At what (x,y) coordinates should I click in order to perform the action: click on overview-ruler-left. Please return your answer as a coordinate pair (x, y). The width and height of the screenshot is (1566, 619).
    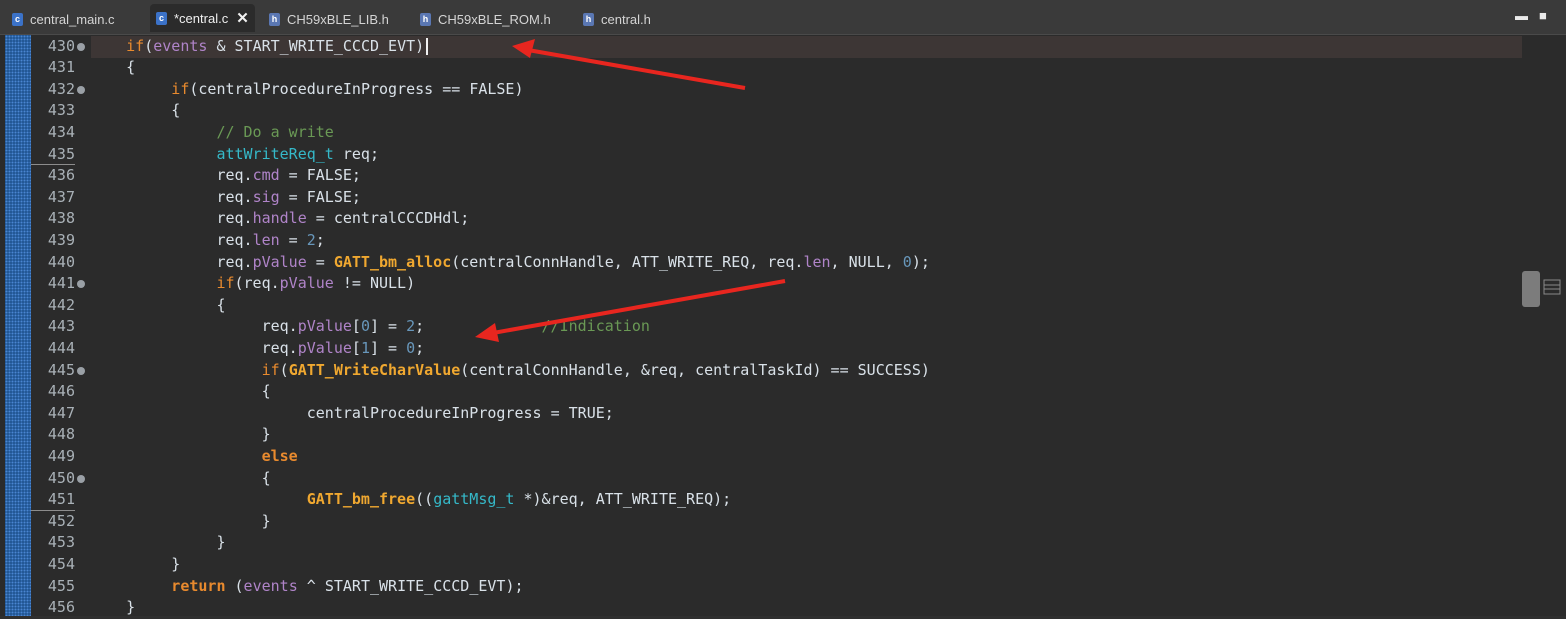
    Looking at the image, I should click on (18, 325).